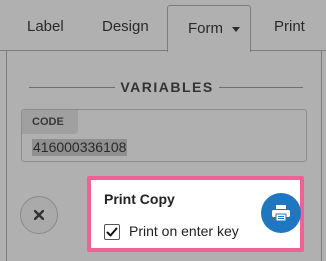 The width and height of the screenshot is (326, 261). I want to click on checkmark-icon, so click(112, 232).